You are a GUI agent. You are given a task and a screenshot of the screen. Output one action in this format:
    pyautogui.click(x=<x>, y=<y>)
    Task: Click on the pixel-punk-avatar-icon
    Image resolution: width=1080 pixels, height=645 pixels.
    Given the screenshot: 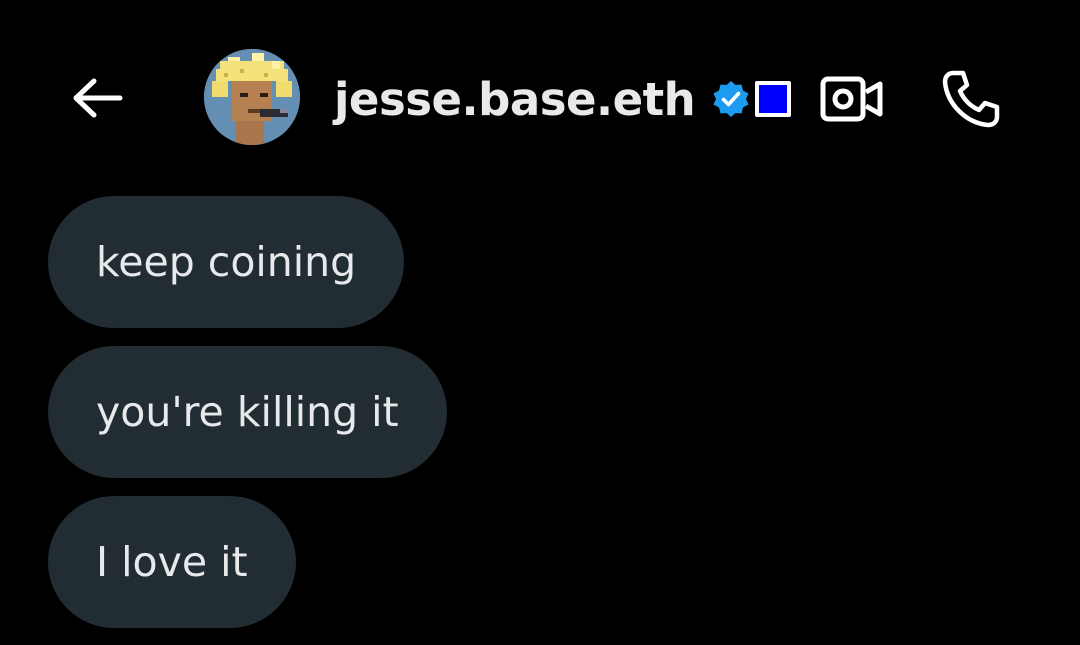 What is the action you would take?
    pyautogui.click(x=252, y=97)
    